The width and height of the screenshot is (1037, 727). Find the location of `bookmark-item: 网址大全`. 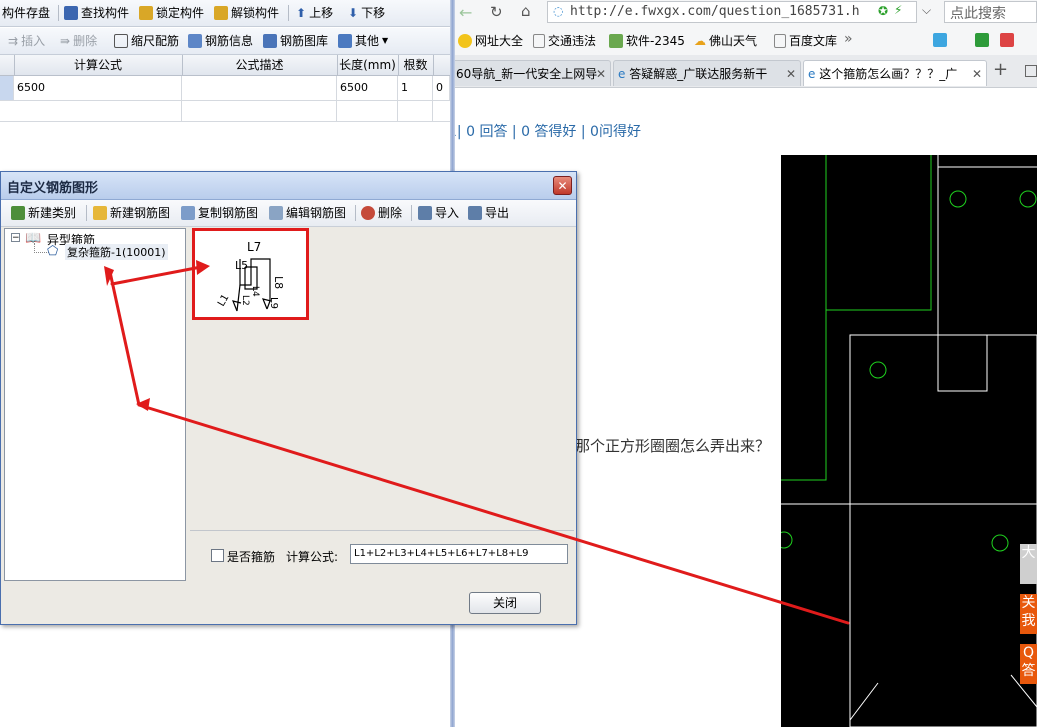

bookmark-item: 网址大全 is located at coordinates (490, 40).